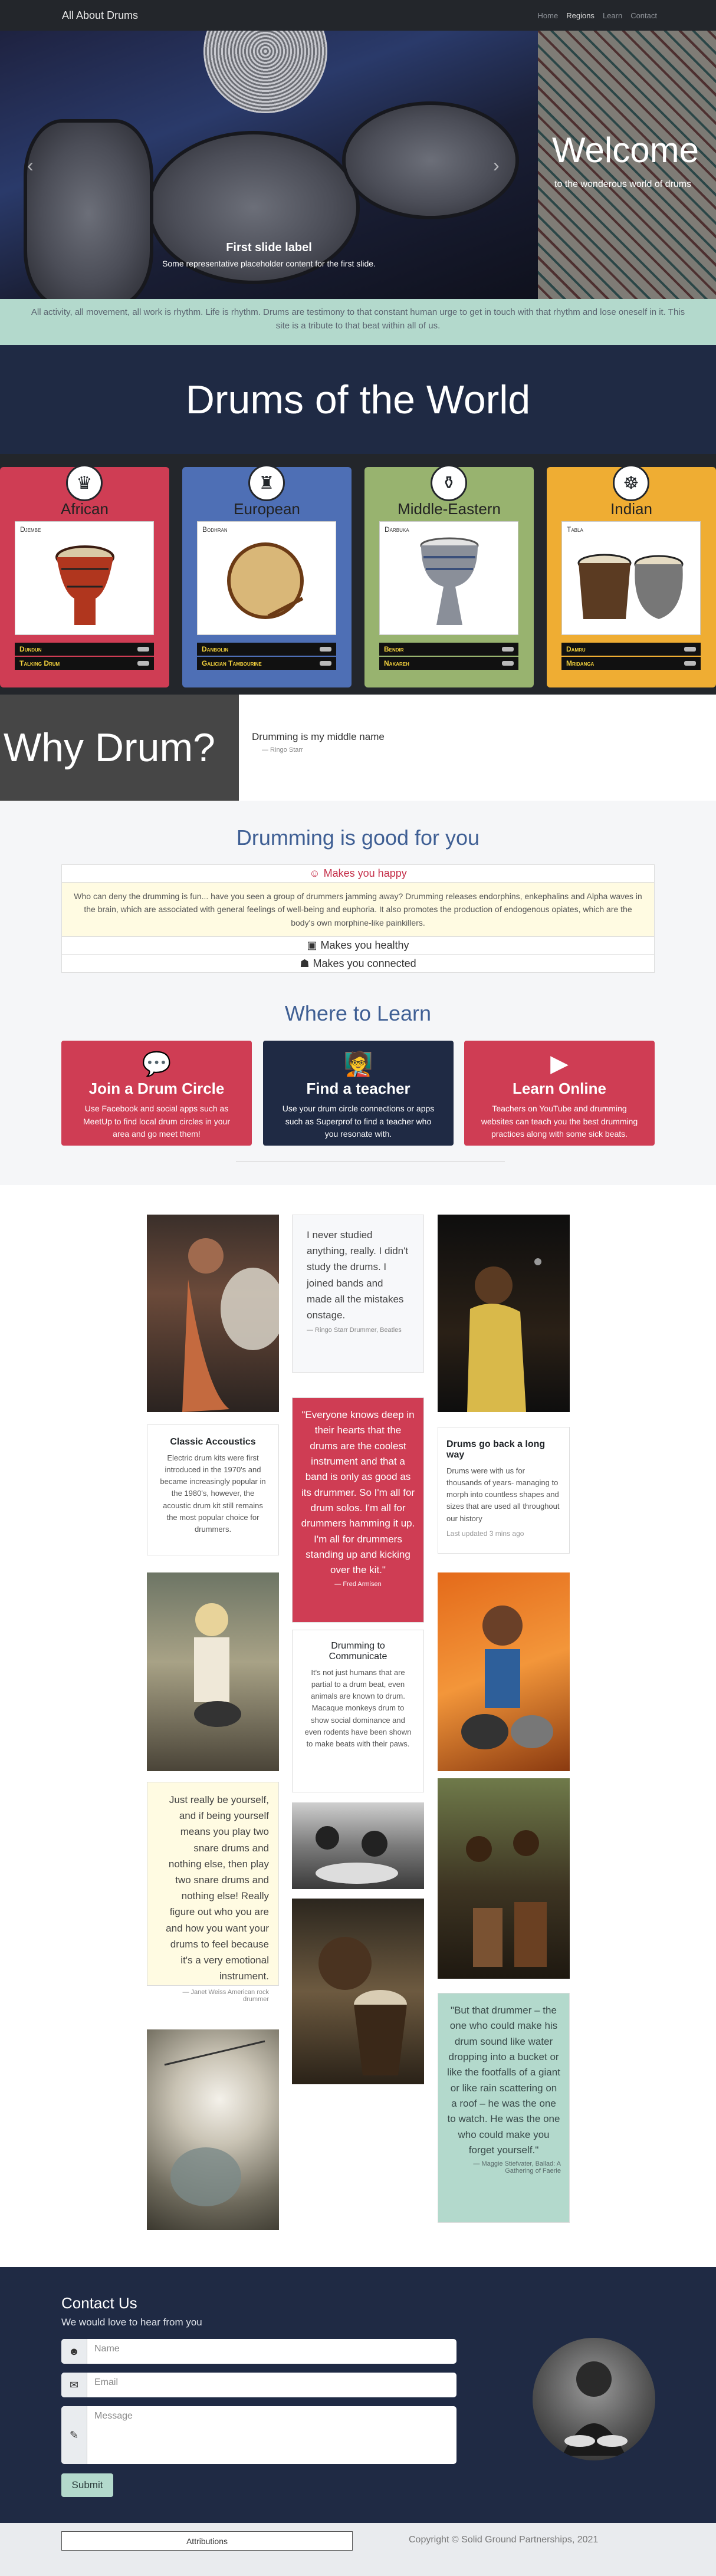  What do you see at coordinates (548, 16) in the screenshot?
I see `nav-link-home: Home` at bounding box center [548, 16].